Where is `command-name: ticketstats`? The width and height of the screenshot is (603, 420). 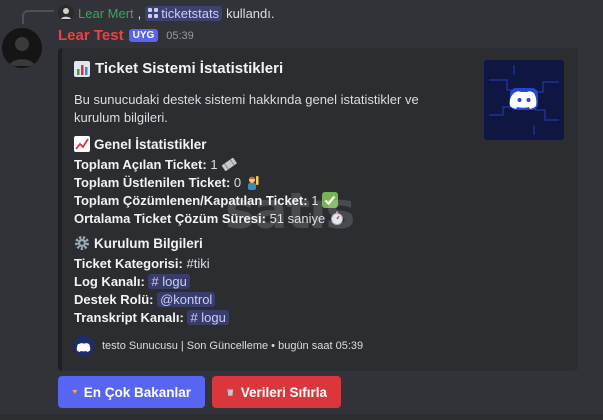
command-name: ticketstats is located at coordinates (190, 13).